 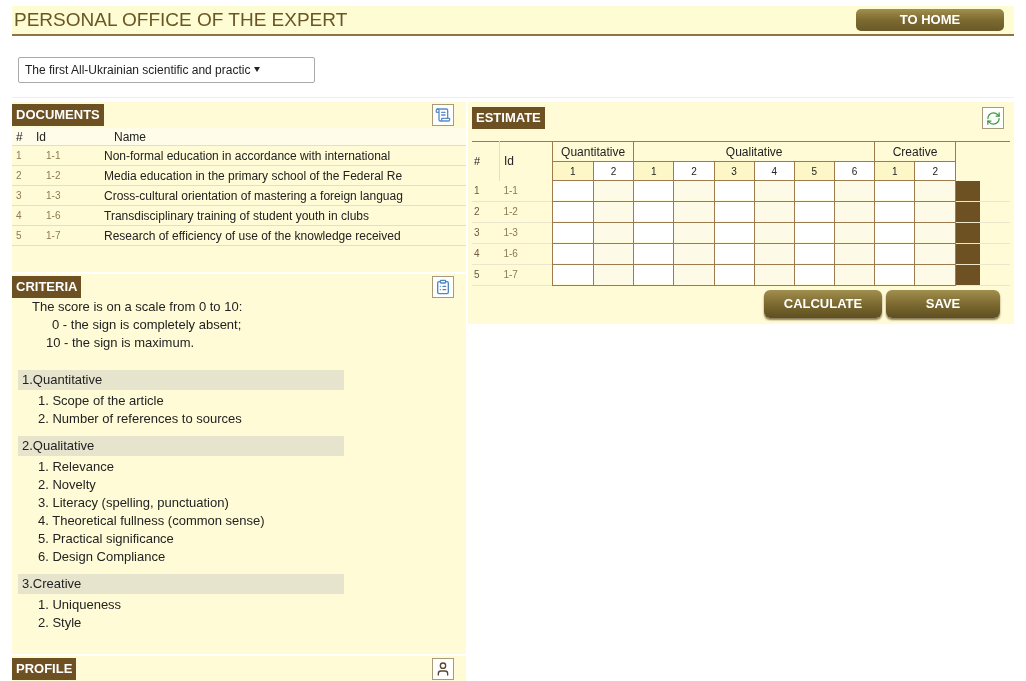 I want to click on refresh-icon, so click(x=993, y=118).